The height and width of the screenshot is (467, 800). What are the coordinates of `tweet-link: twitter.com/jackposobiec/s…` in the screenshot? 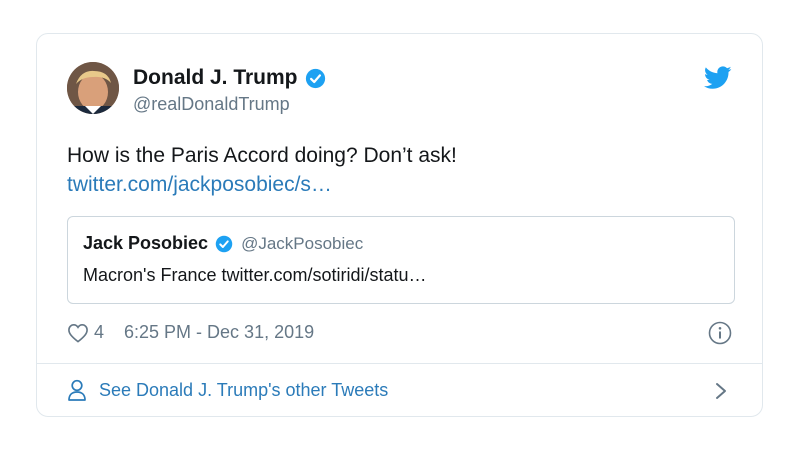 It's located at (199, 185).